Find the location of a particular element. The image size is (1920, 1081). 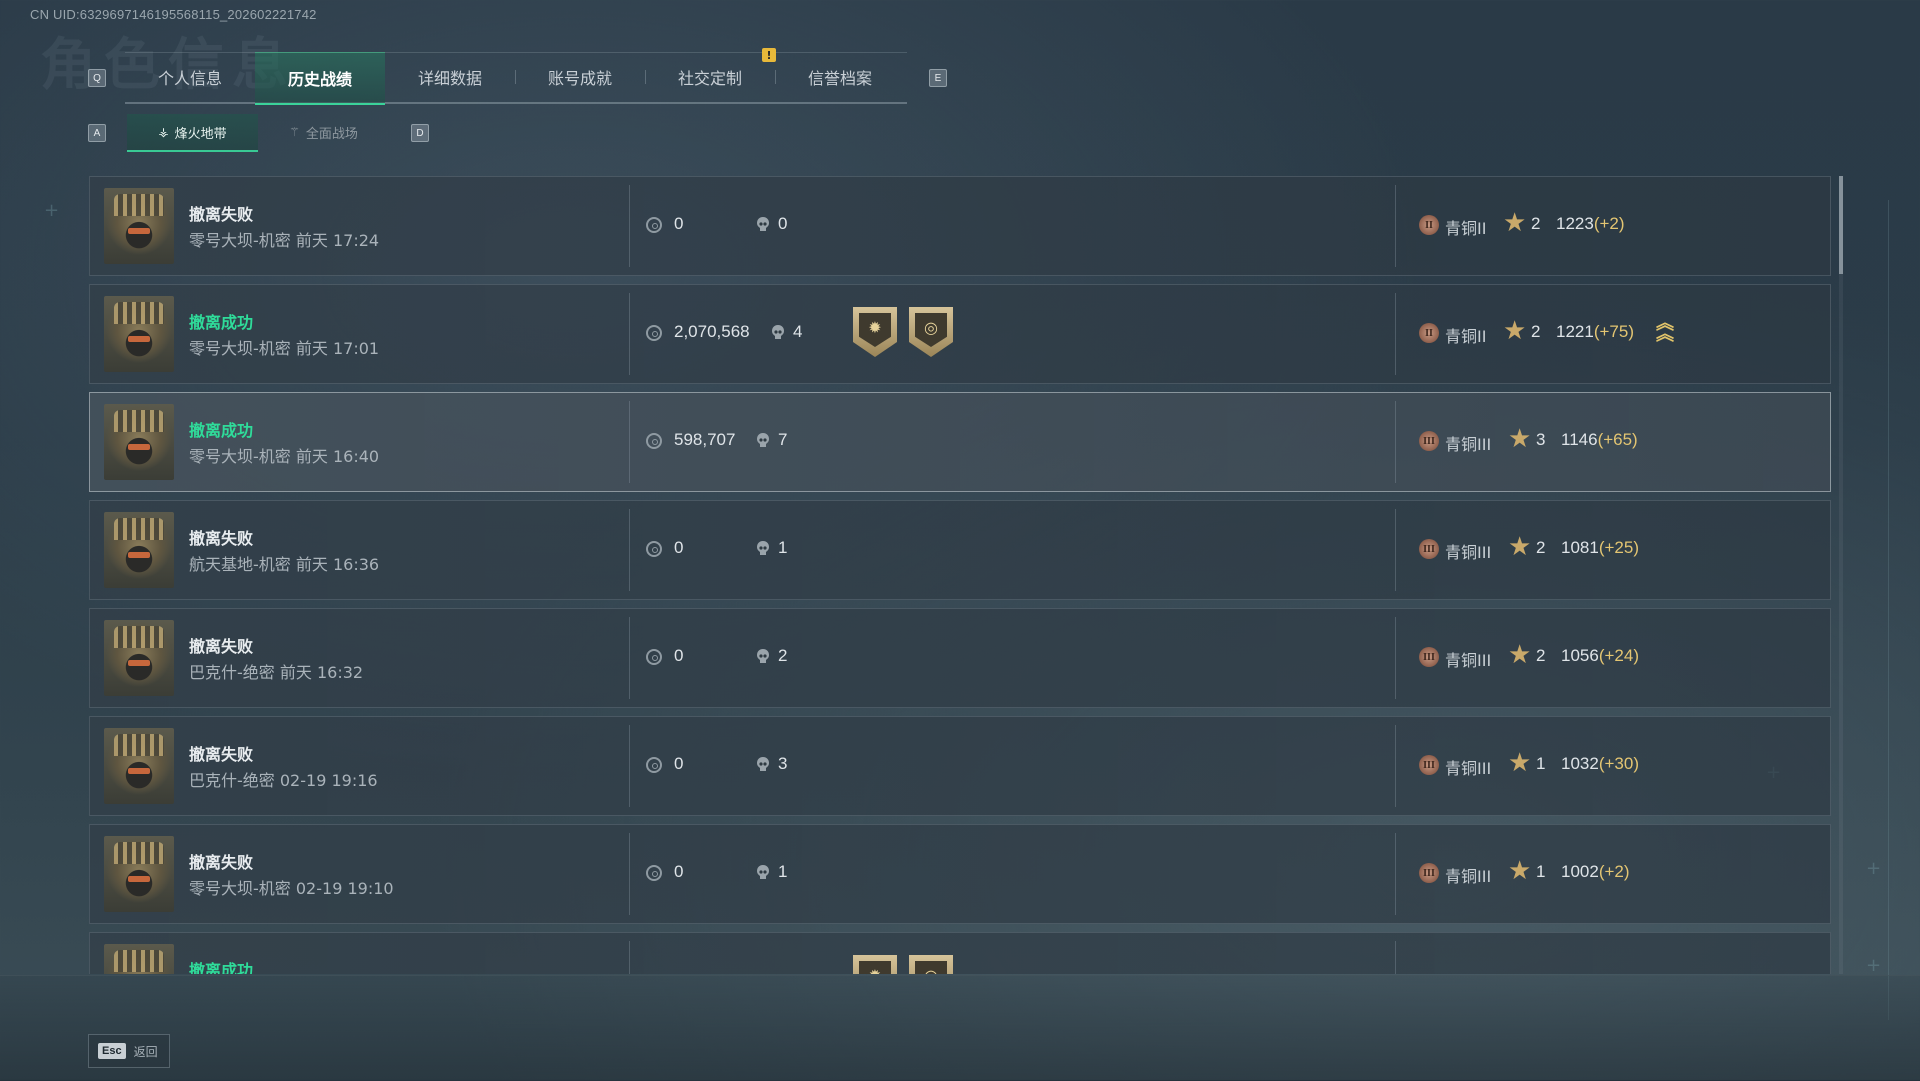

subtab-full-battlefield: ⚚ 全面战场 is located at coordinates (323, 132).